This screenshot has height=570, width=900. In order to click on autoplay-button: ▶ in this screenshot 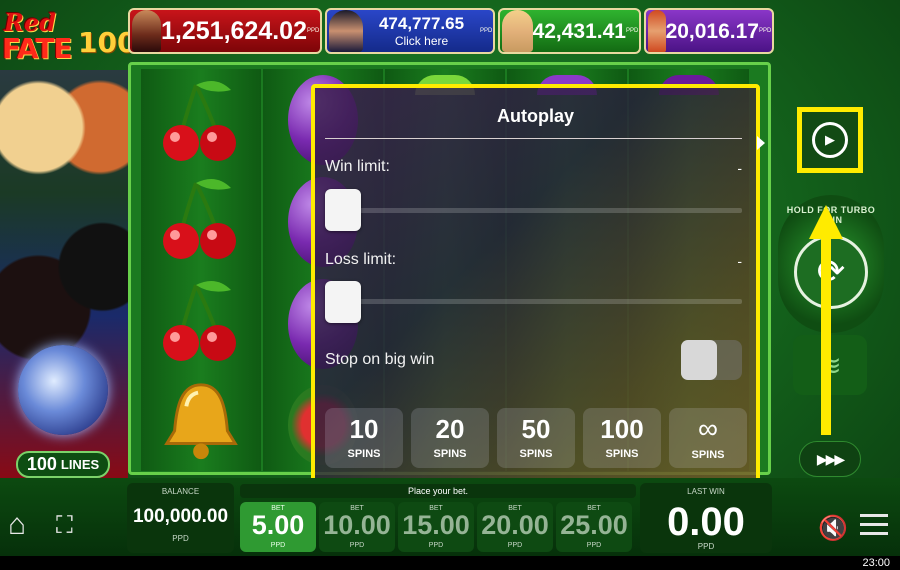, I will do `click(830, 140)`.